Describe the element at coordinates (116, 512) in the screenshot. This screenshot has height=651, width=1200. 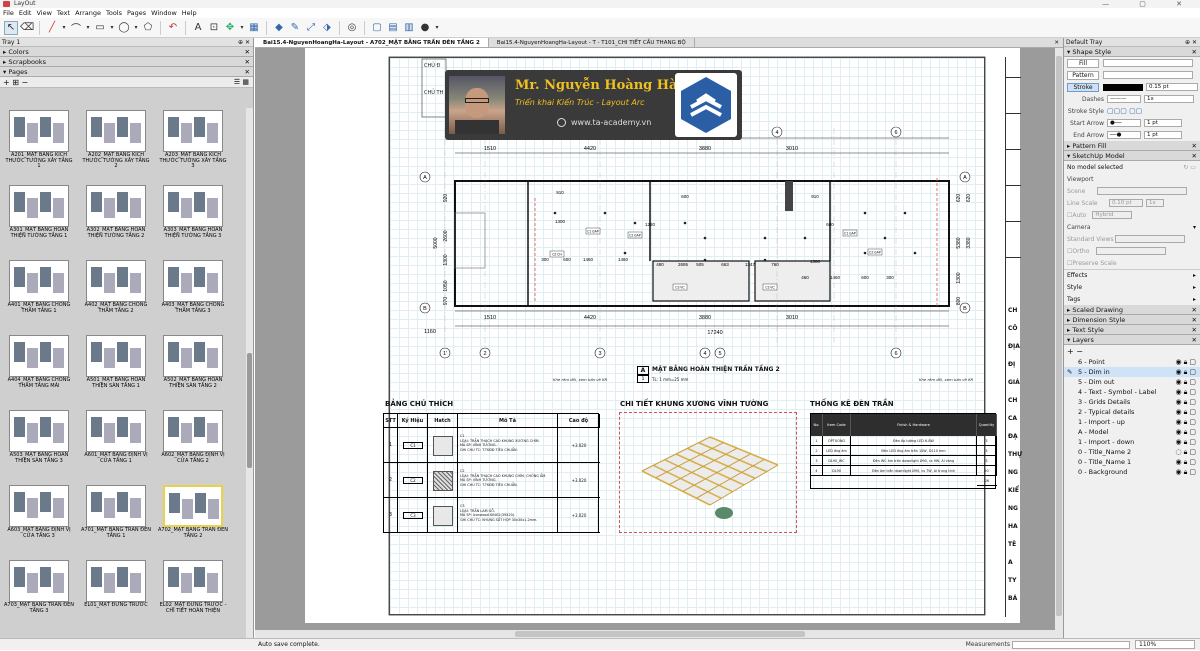
I see `page-thumbnail: A701_MẶT BẰNG TRẦN ĐÈN TẦNG 1` at that location.